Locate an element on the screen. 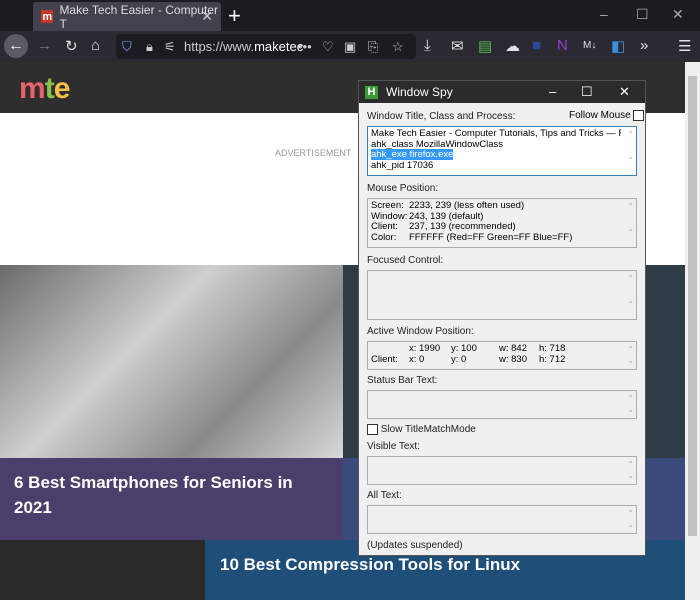  overflow-menu-icon: » is located at coordinates (644, 45).